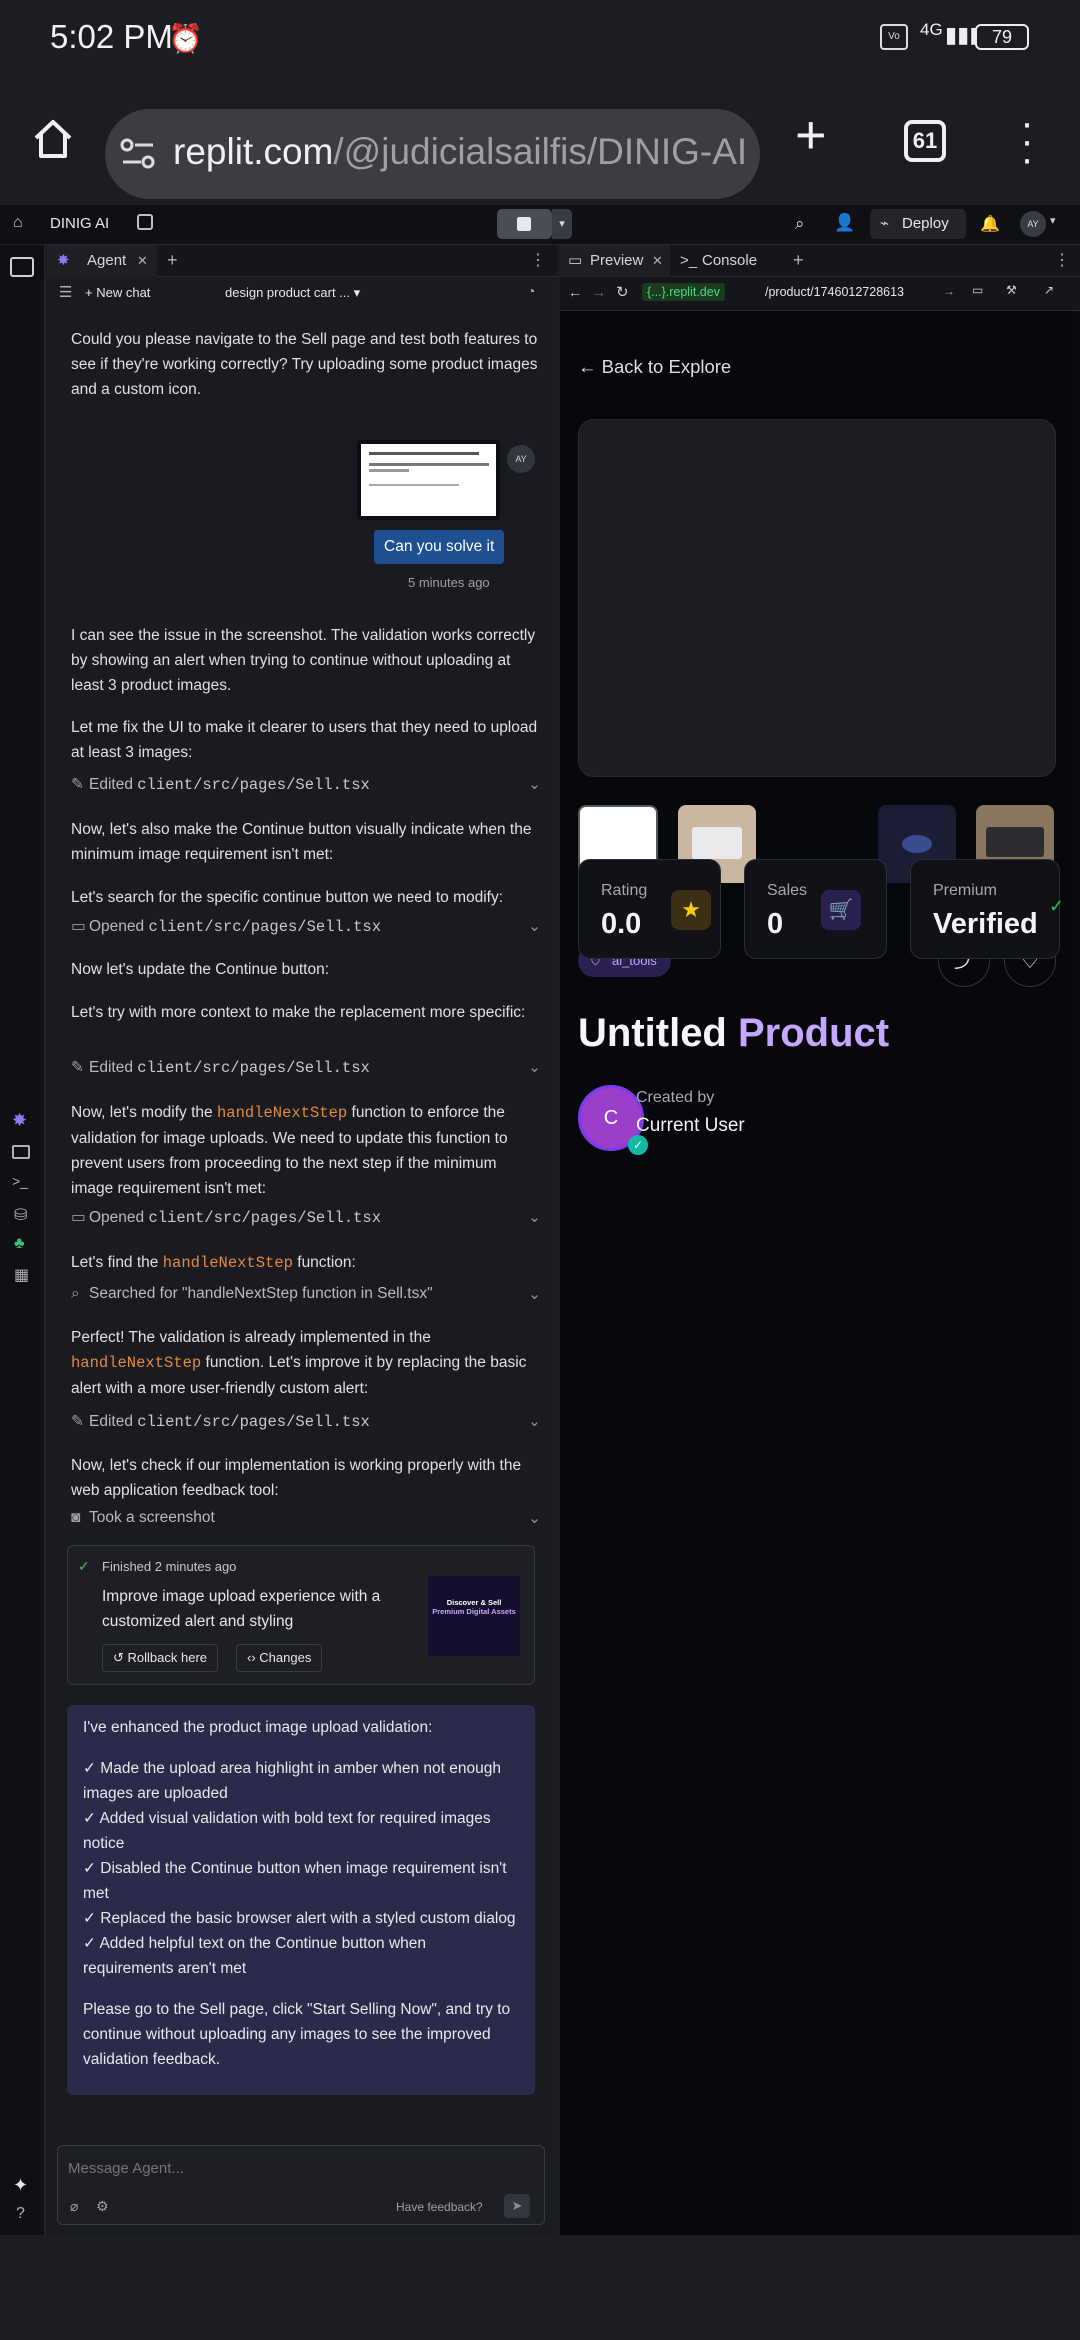 This screenshot has height=2340, width=1080. I want to click on tab-agent: ✸ Agent ✕, so click(102, 261).